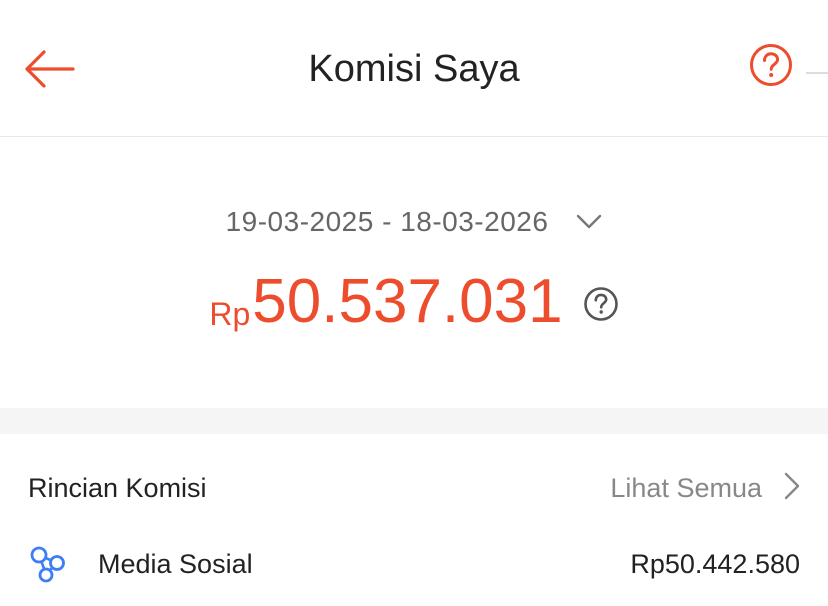  What do you see at coordinates (175, 563) in the screenshot?
I see `list-item-label: Media Sosial` at bounding box center [175, 563].